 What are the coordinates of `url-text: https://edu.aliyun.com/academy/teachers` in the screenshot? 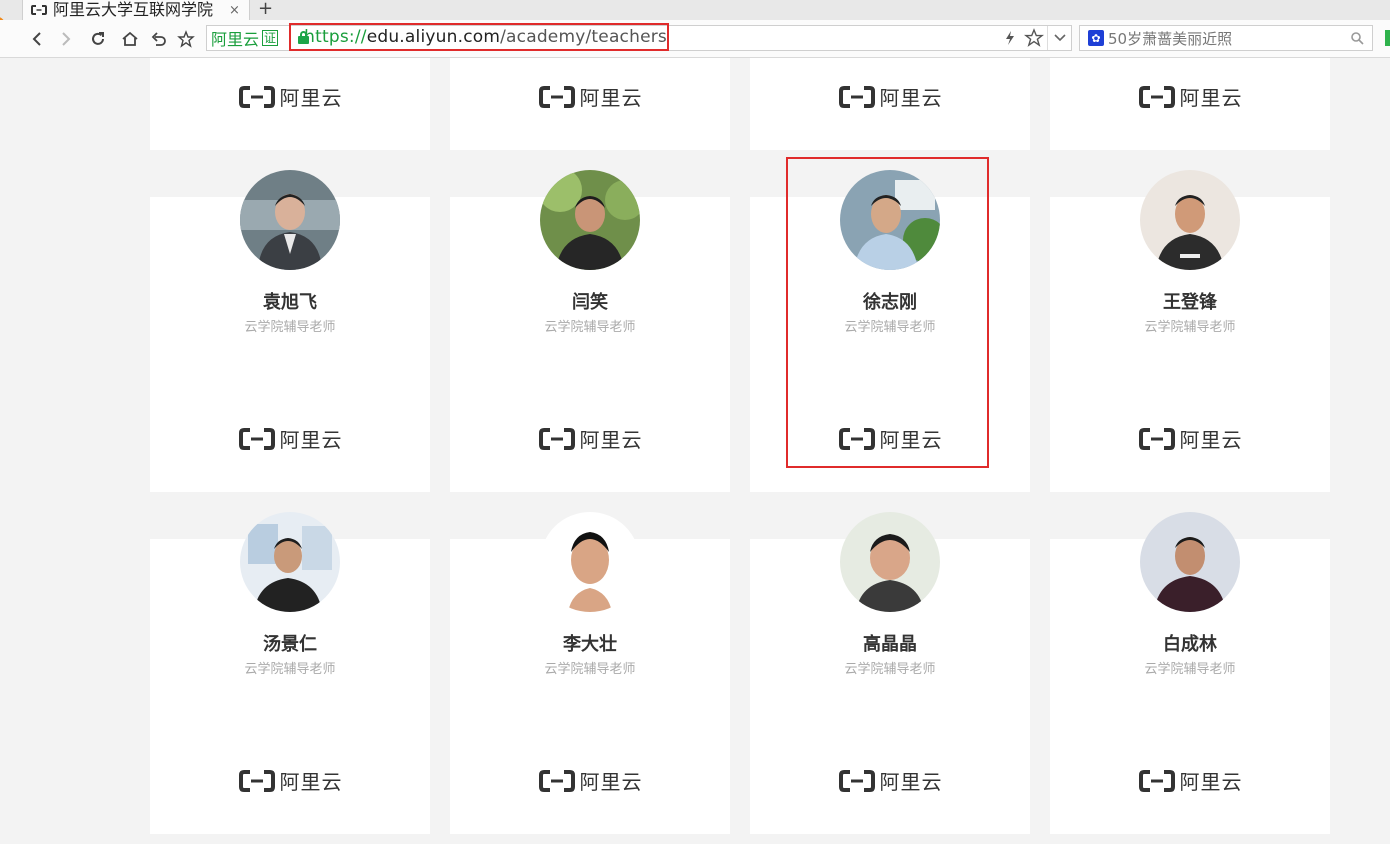 It's located at (485, 37).